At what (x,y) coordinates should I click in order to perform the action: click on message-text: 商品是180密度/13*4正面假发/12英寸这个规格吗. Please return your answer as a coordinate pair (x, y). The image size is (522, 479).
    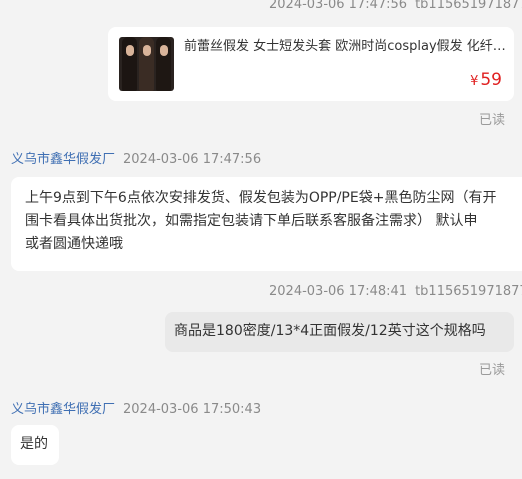
    Looking at the image, I should click on (330, 331).